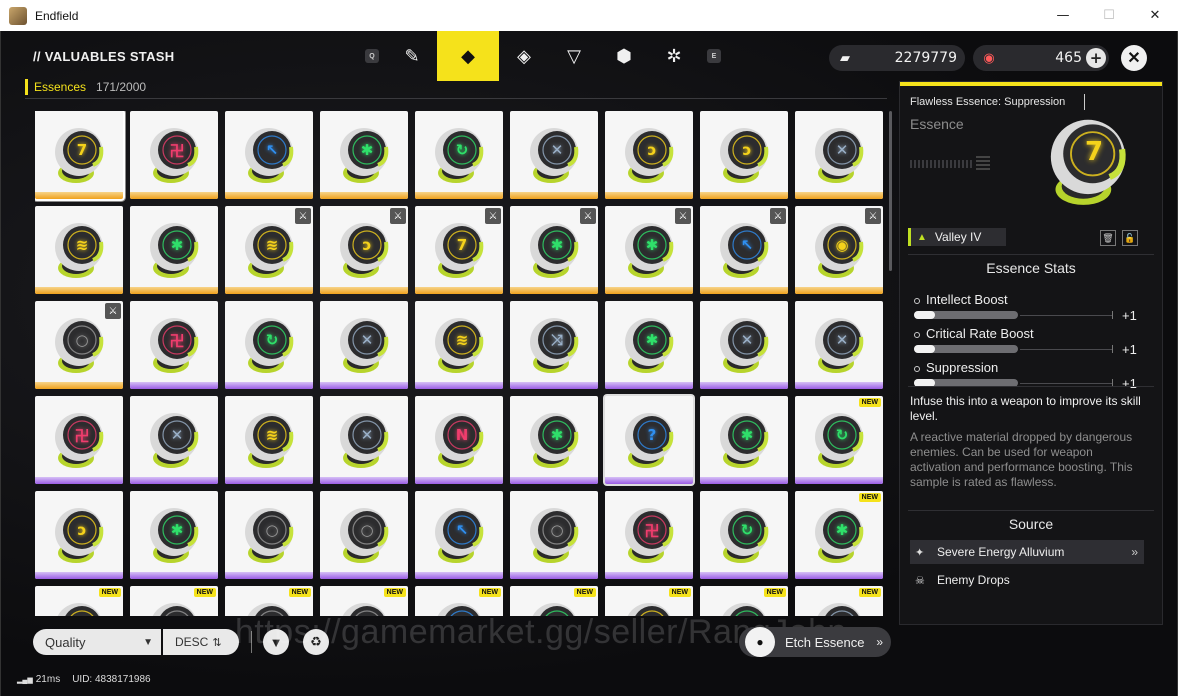  Describe the element at coordinates (1130, 238) in the screenshot. I see `lock-icon: 🔓` at that location.